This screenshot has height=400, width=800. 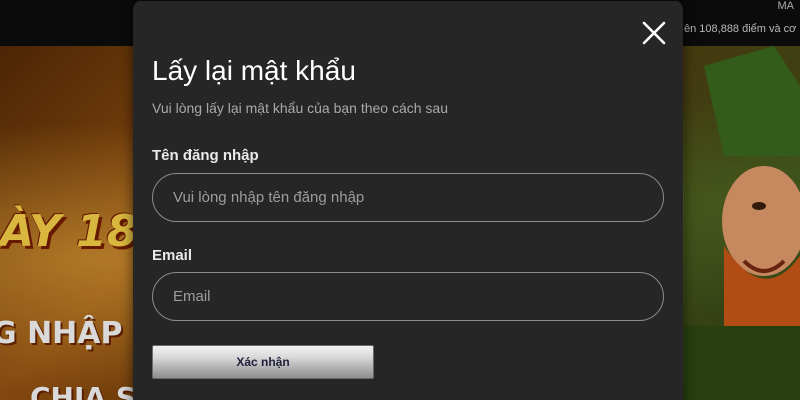 What do you see at coordinates (254, 70) in the screenshot?
I see `dialog-title: Lấy lại mật khẩu` at bounding box center [254, 70].